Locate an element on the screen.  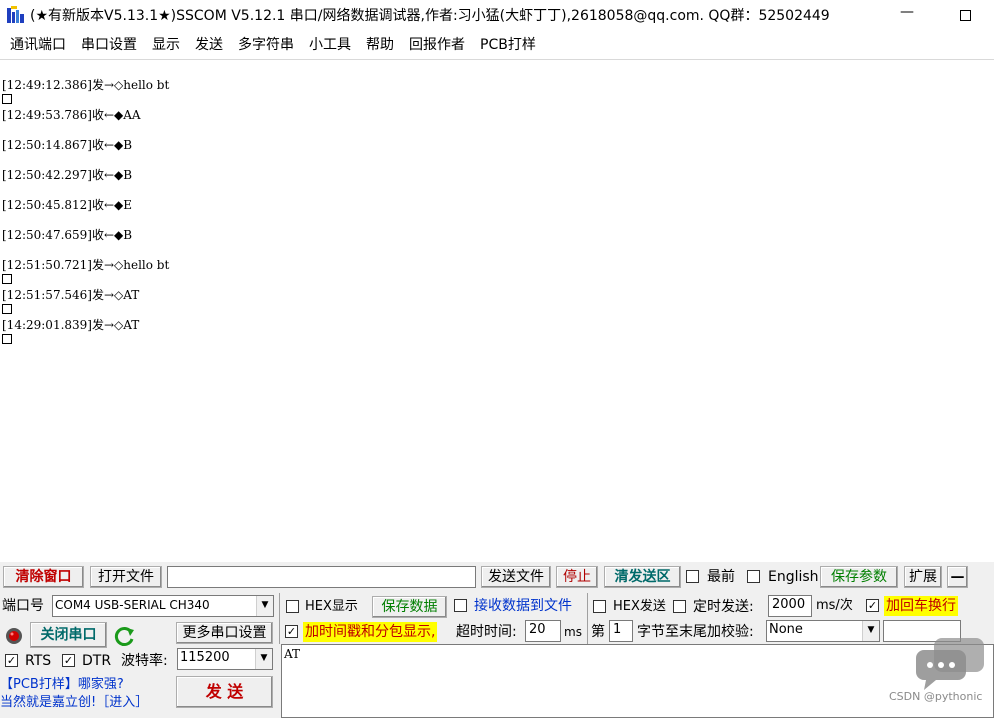
log-line: [12:49:53.786]收←◆AA is located at coordinates (71, 115).